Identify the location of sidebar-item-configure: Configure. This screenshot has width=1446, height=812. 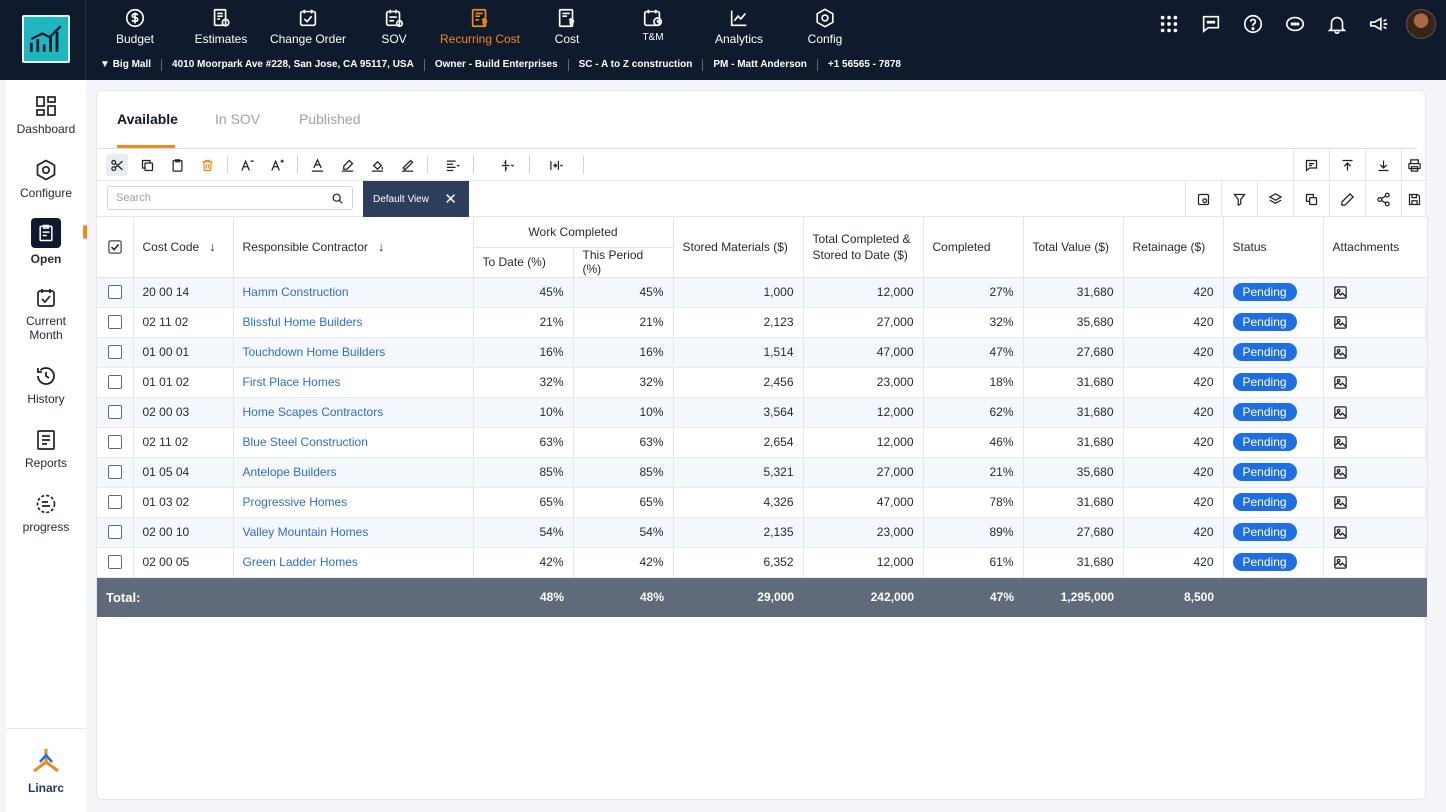
(46, 179).